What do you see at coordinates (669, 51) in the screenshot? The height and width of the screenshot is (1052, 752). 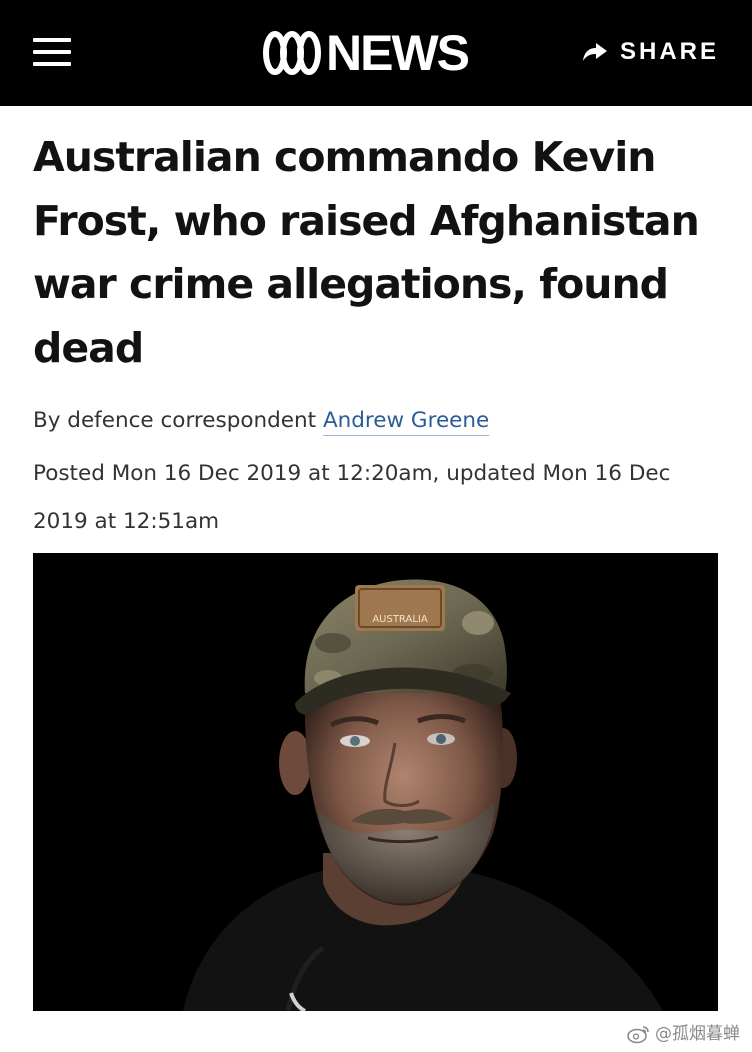 I see `share-label: SHARE` at bounding box center [669, 51].